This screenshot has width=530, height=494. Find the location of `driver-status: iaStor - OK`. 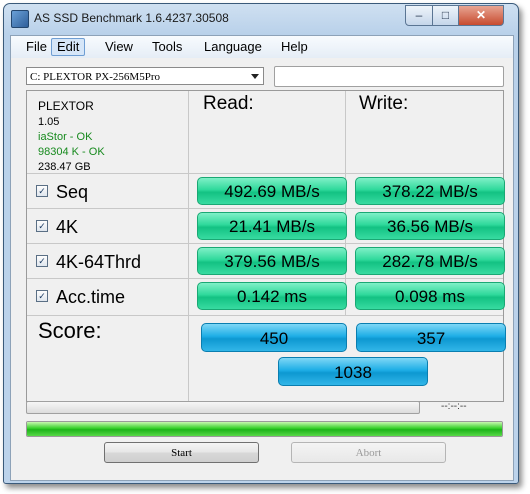

driver-status: iaStor - OK is located at coordinates (65, 137).